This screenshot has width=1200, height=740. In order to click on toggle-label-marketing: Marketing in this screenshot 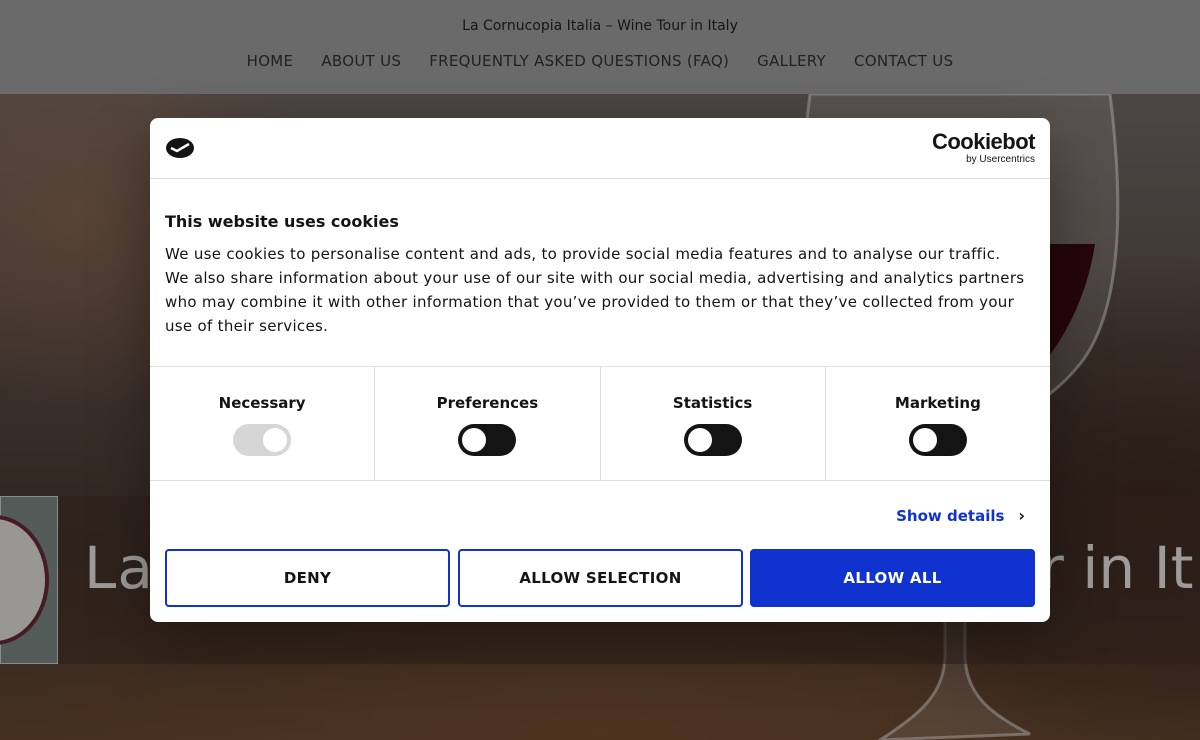, I will do `click(937, 403)`.